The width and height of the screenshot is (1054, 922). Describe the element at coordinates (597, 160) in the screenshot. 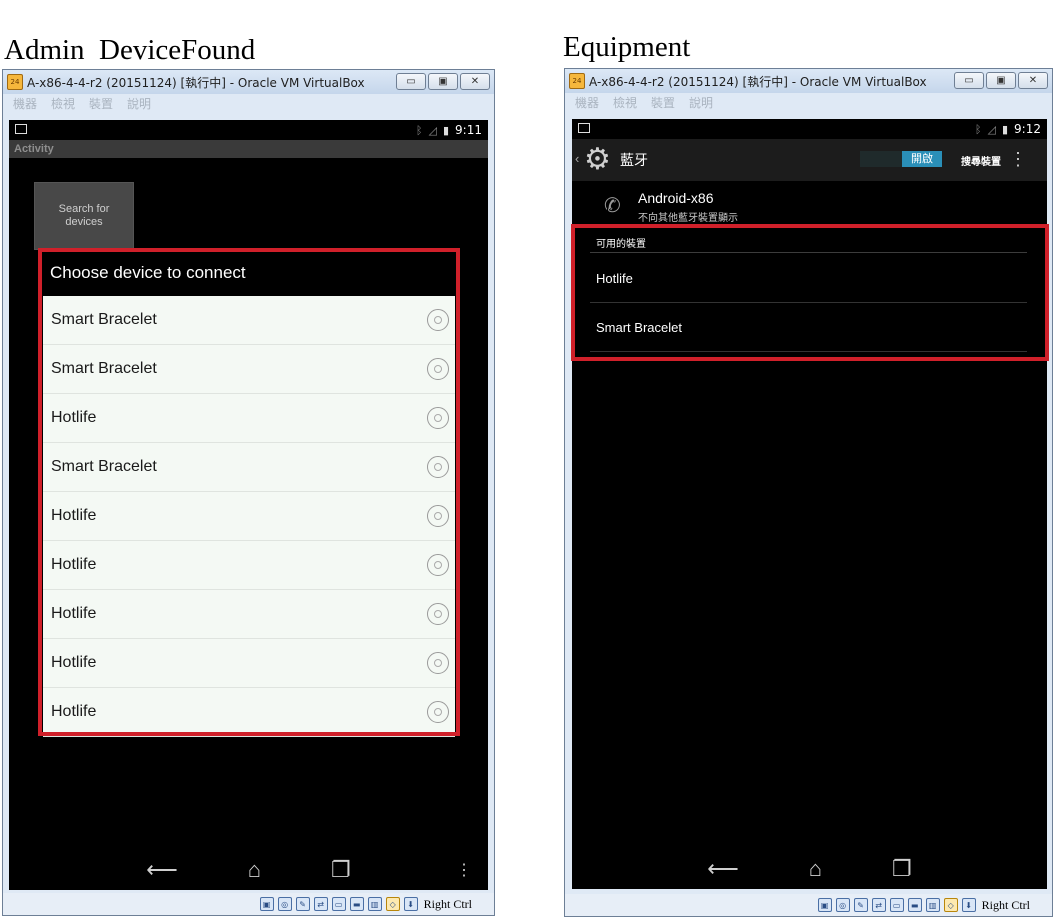

I see `settings-gear-icon: ⚙` at that location.